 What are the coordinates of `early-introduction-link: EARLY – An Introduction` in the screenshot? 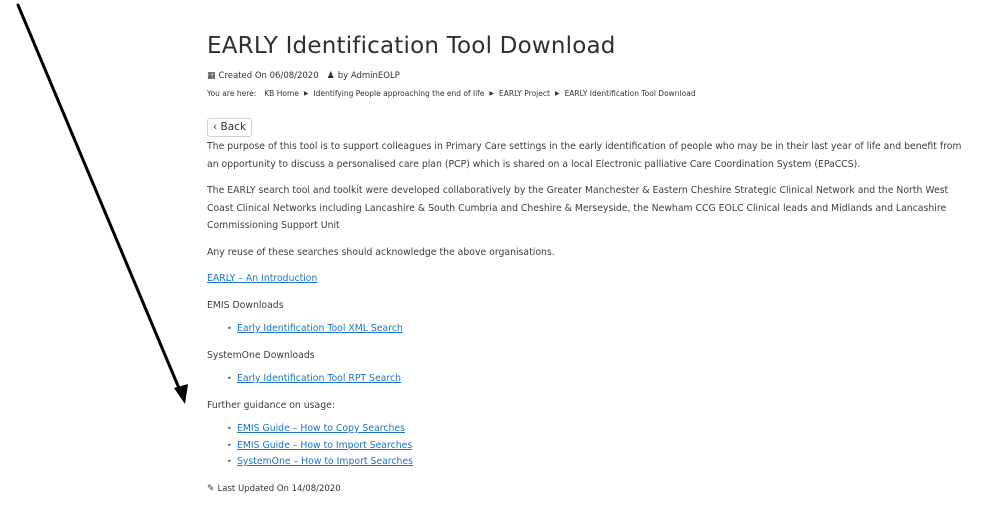 It's located at (262, 278).